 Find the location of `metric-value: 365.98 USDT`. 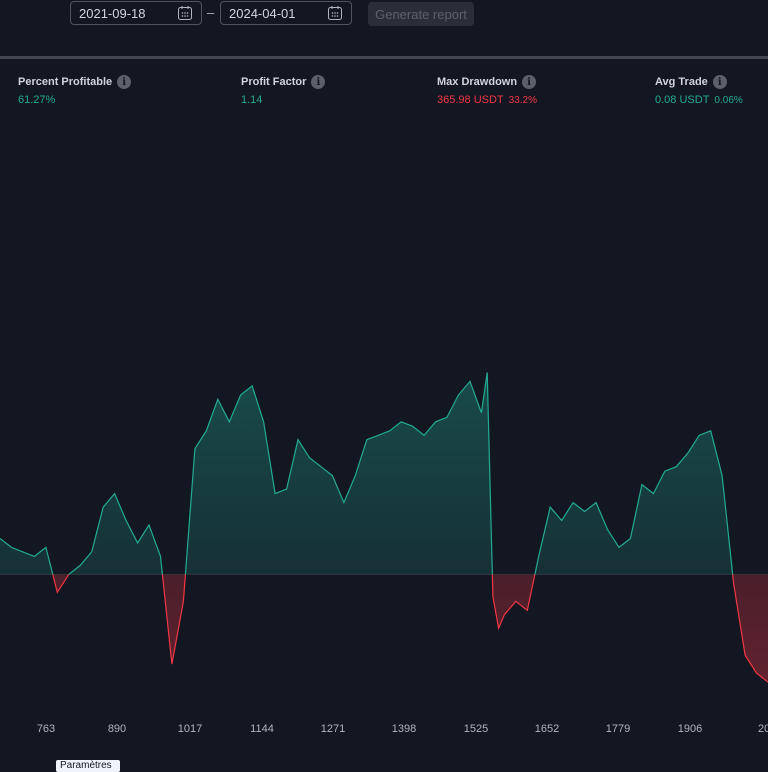

metric-value: 365.98 USDT is located at coordinates (470, 100).